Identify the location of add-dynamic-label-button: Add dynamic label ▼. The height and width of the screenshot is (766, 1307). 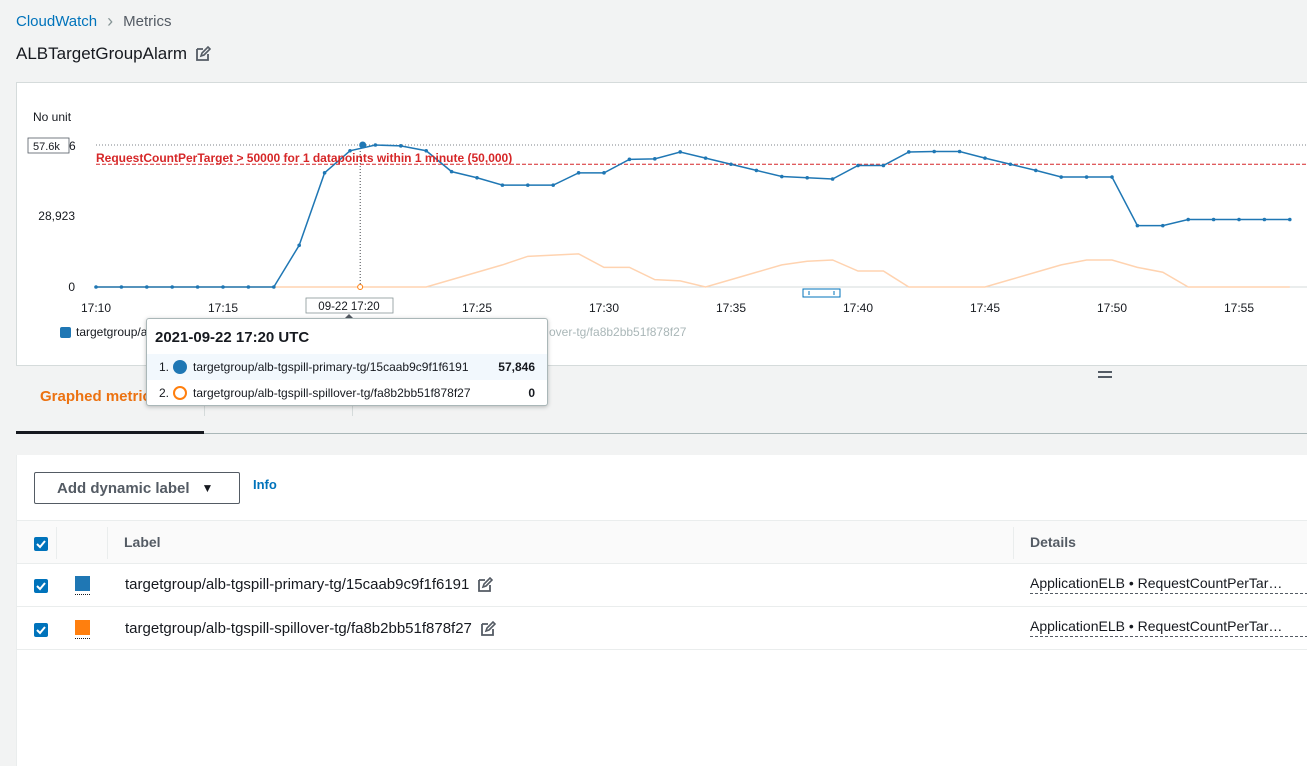
(137, 488).